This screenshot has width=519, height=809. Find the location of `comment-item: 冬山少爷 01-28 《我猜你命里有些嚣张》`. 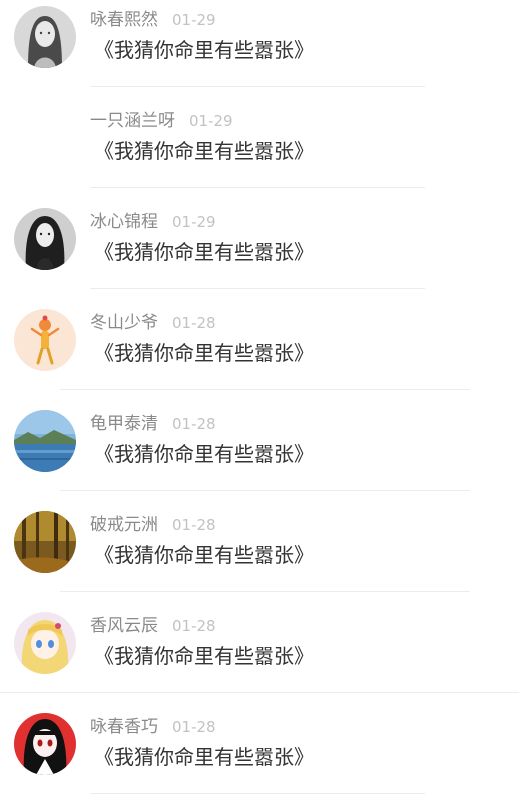

comment-item: 冬山少爷 01-28 《我猜你命里有些嚣张》 is located at coordinates (259, 353).